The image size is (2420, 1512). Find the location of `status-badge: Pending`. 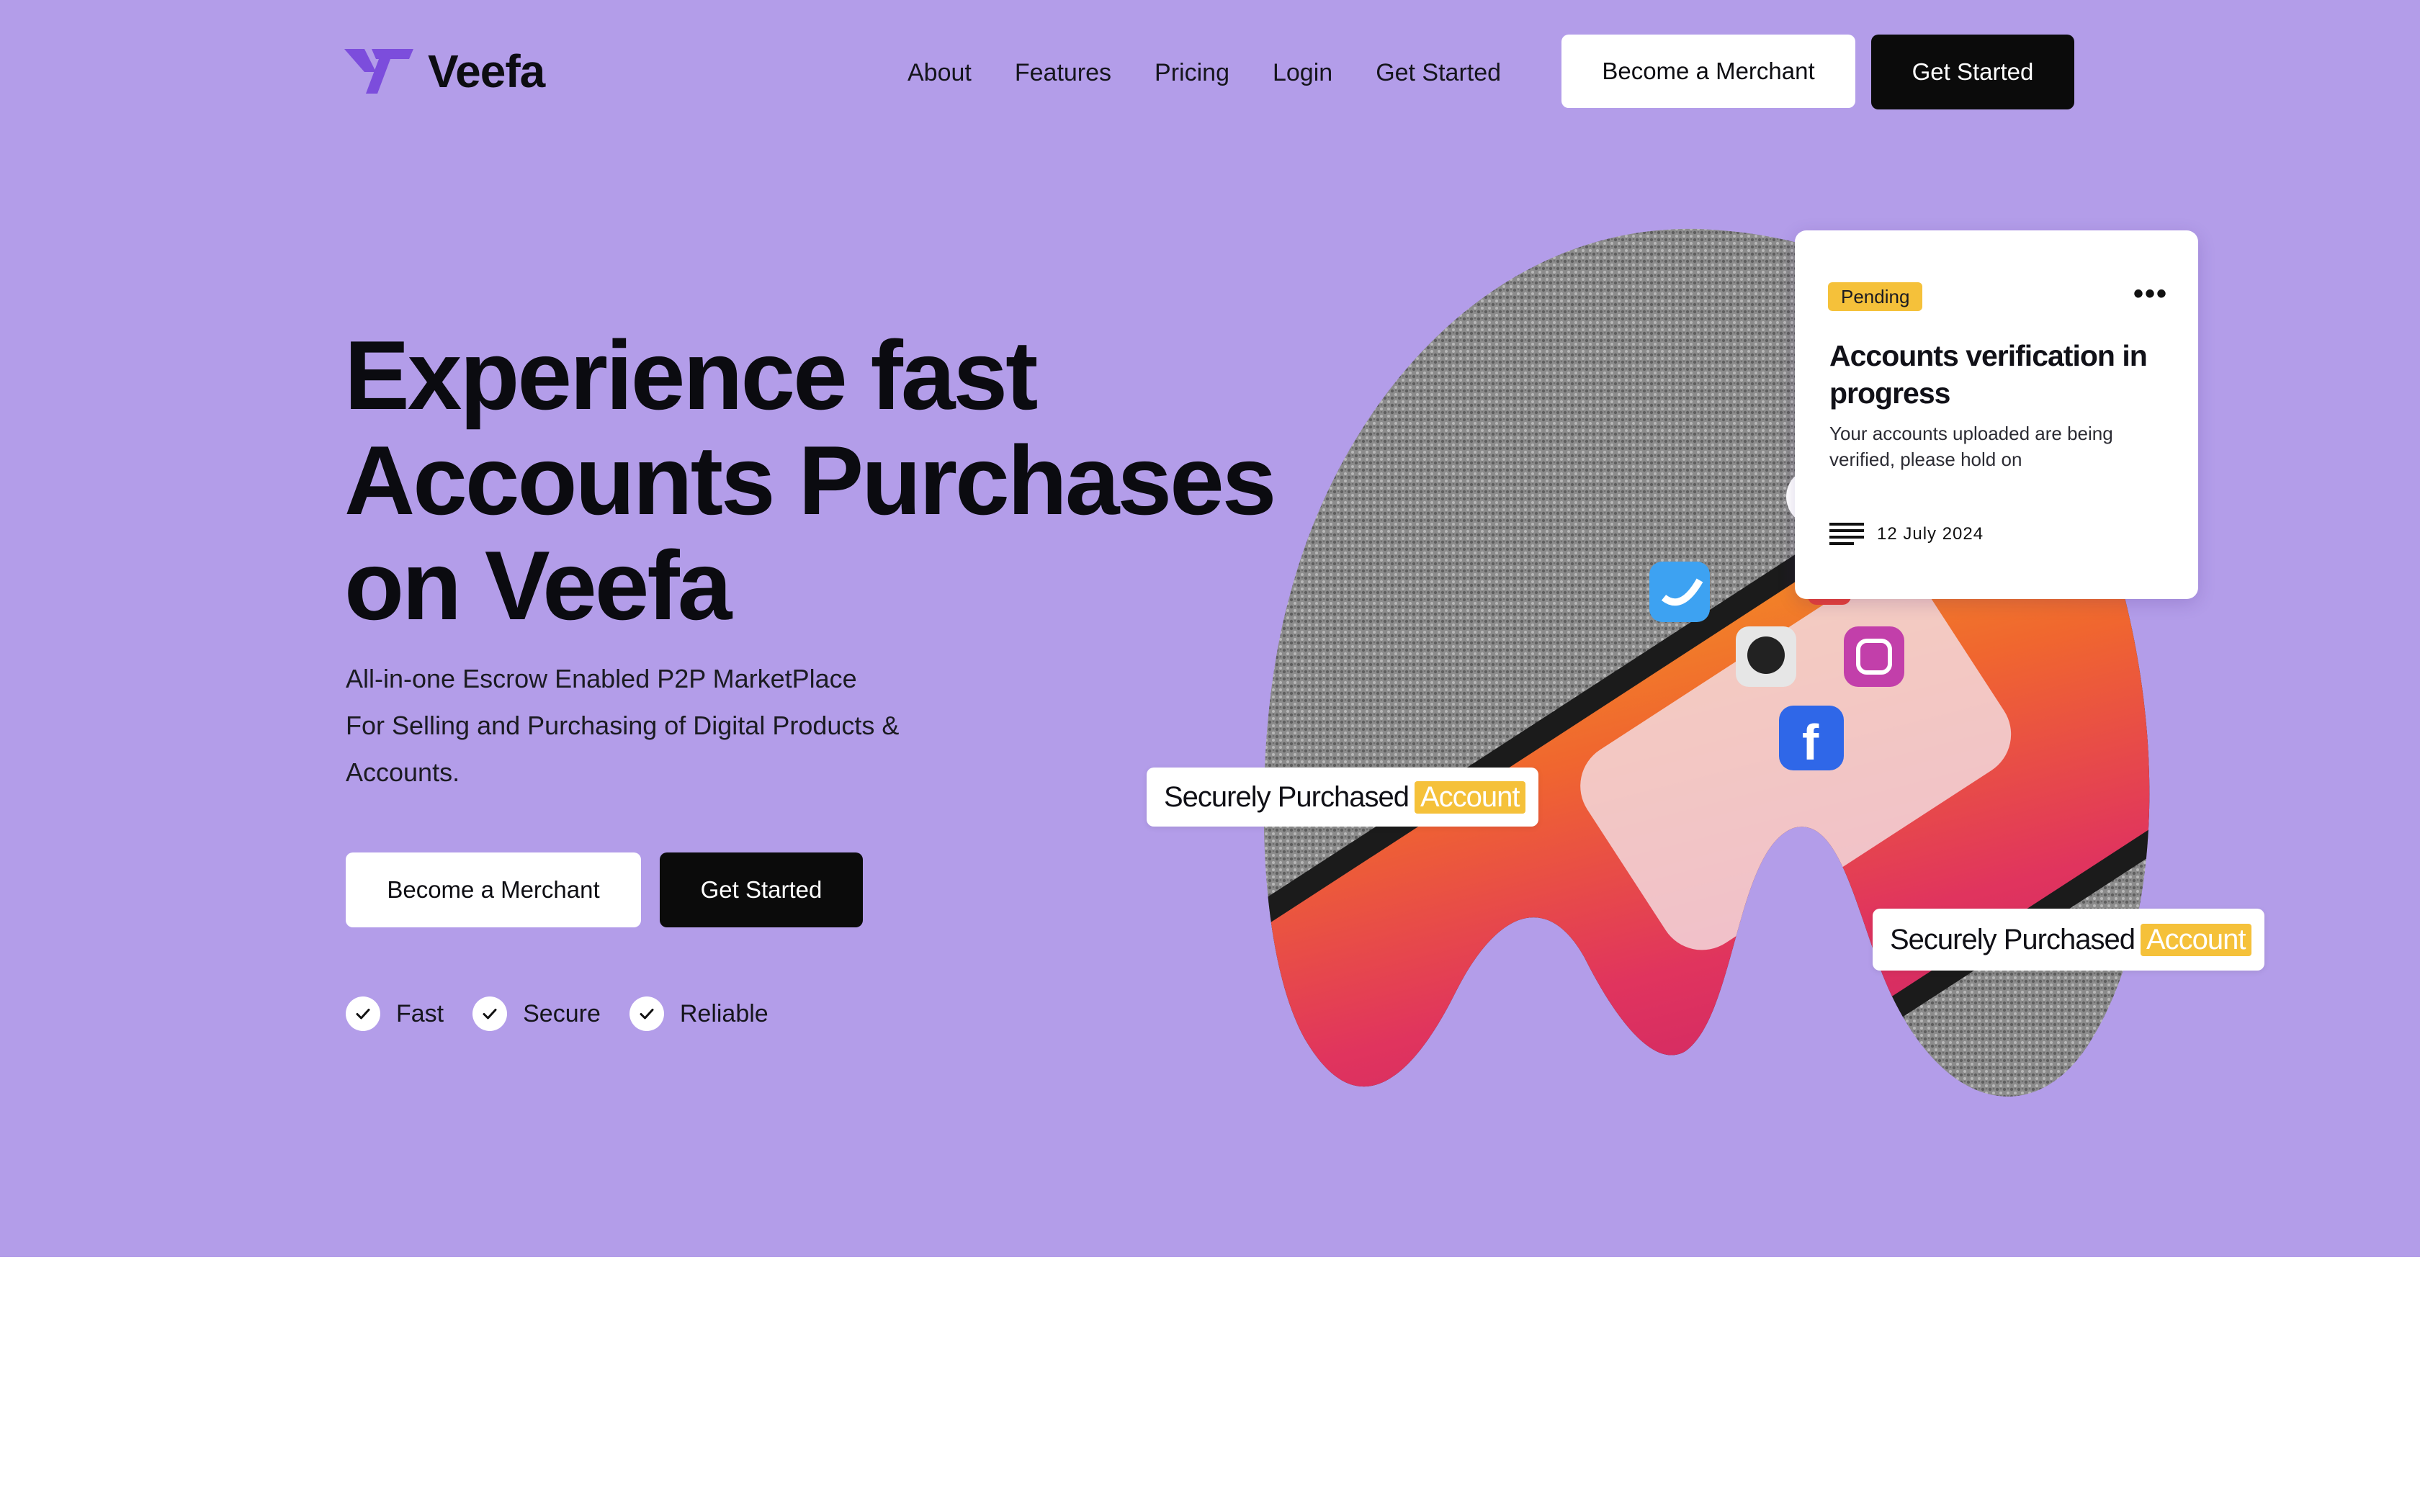

status-badge: Pending is located at coordinates (1875, 296).